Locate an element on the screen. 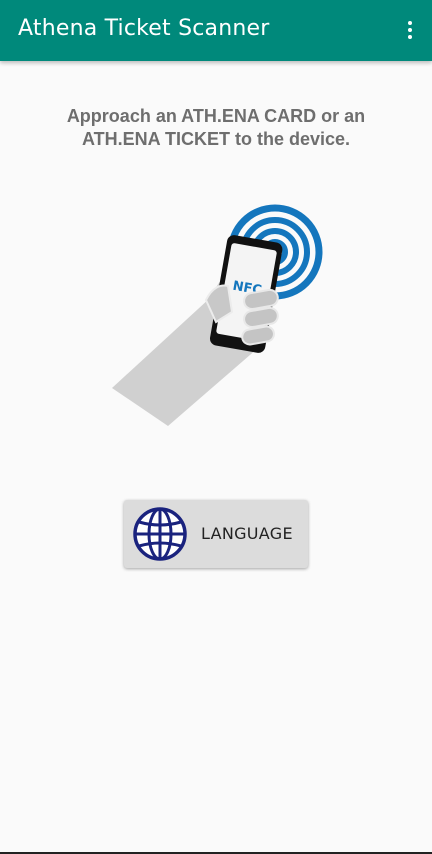 This screenshot has width=432, height=854. language-label: LANGUAGE is located at coordinates (247, 533).